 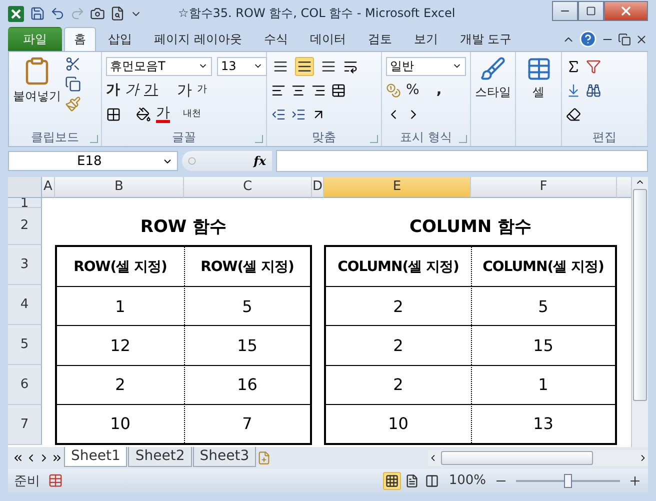 What do you see at coordinates (192, 114) in the screenshot?
I see `phonetic-button: 내천` at bounding box center [192, 114].